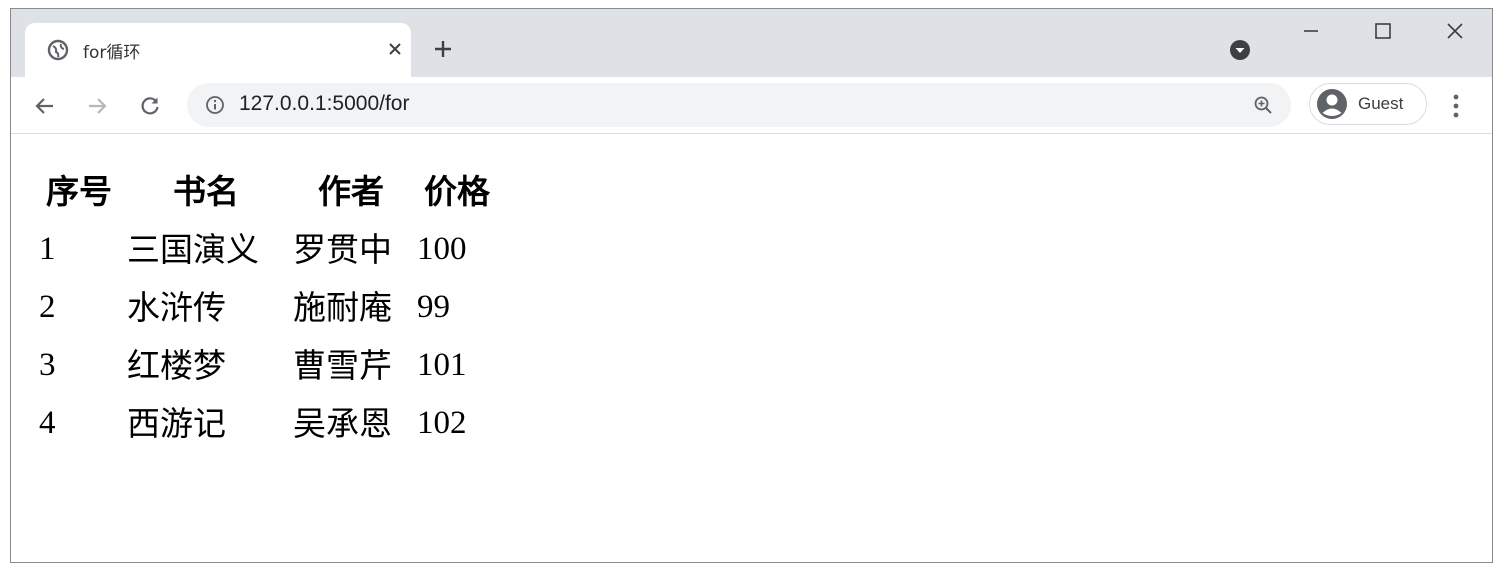 The height and width of the screenshot is (570, 1503). I want to click on kebab-menu-icon, so click(1456, 106).